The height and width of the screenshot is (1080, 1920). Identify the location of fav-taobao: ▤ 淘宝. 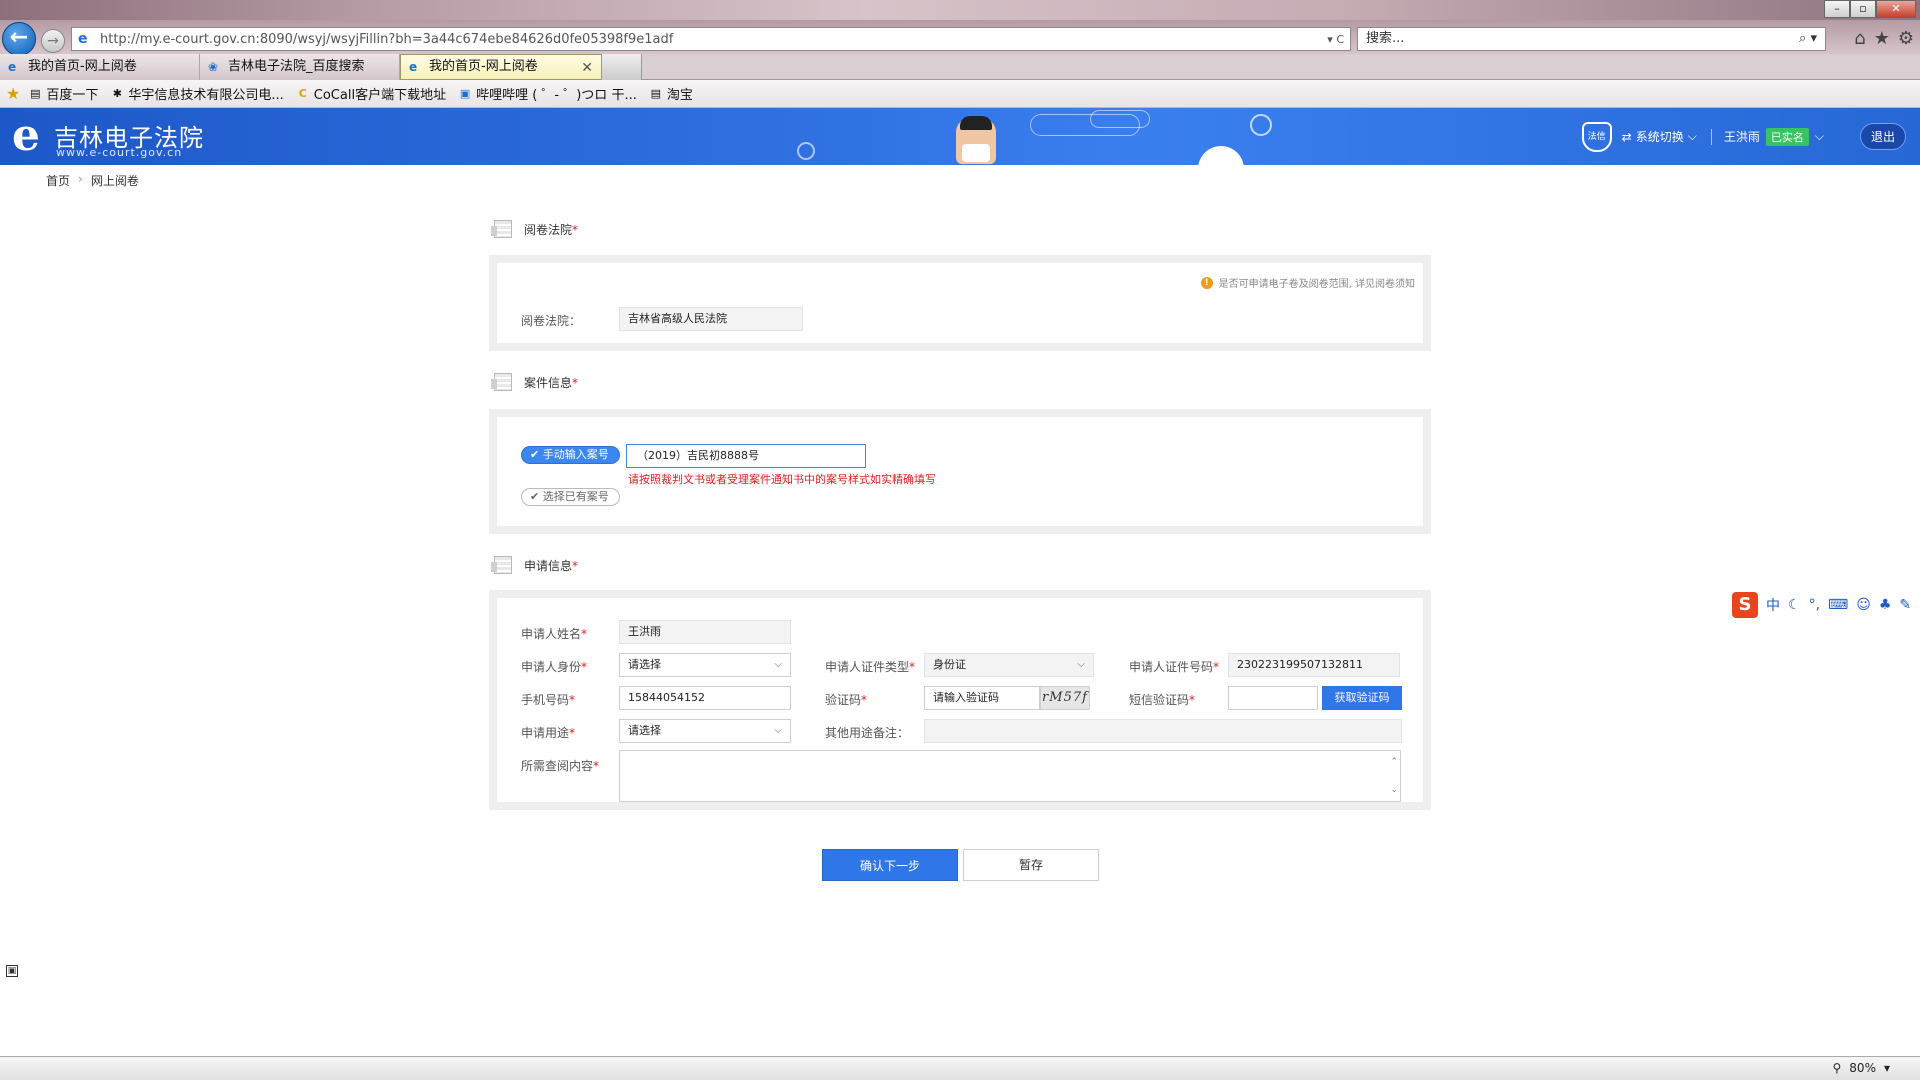
(671, 94).